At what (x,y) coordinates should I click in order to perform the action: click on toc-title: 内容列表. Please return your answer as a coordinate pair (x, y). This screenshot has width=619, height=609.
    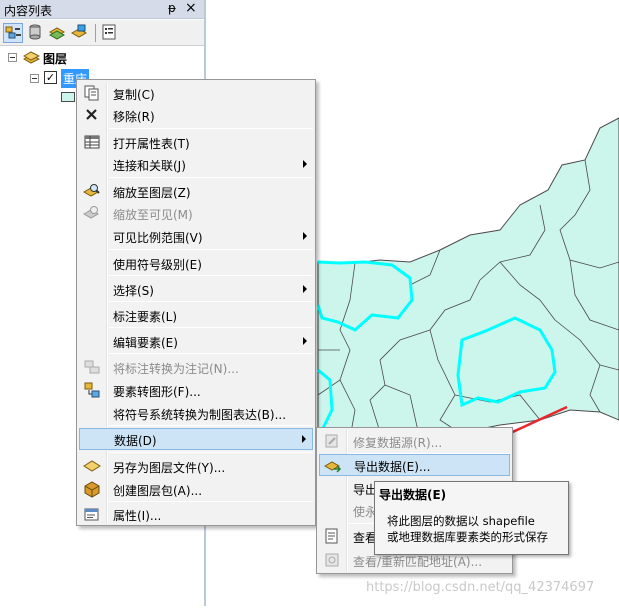
    Looking at the image, I should click on (28, 11).